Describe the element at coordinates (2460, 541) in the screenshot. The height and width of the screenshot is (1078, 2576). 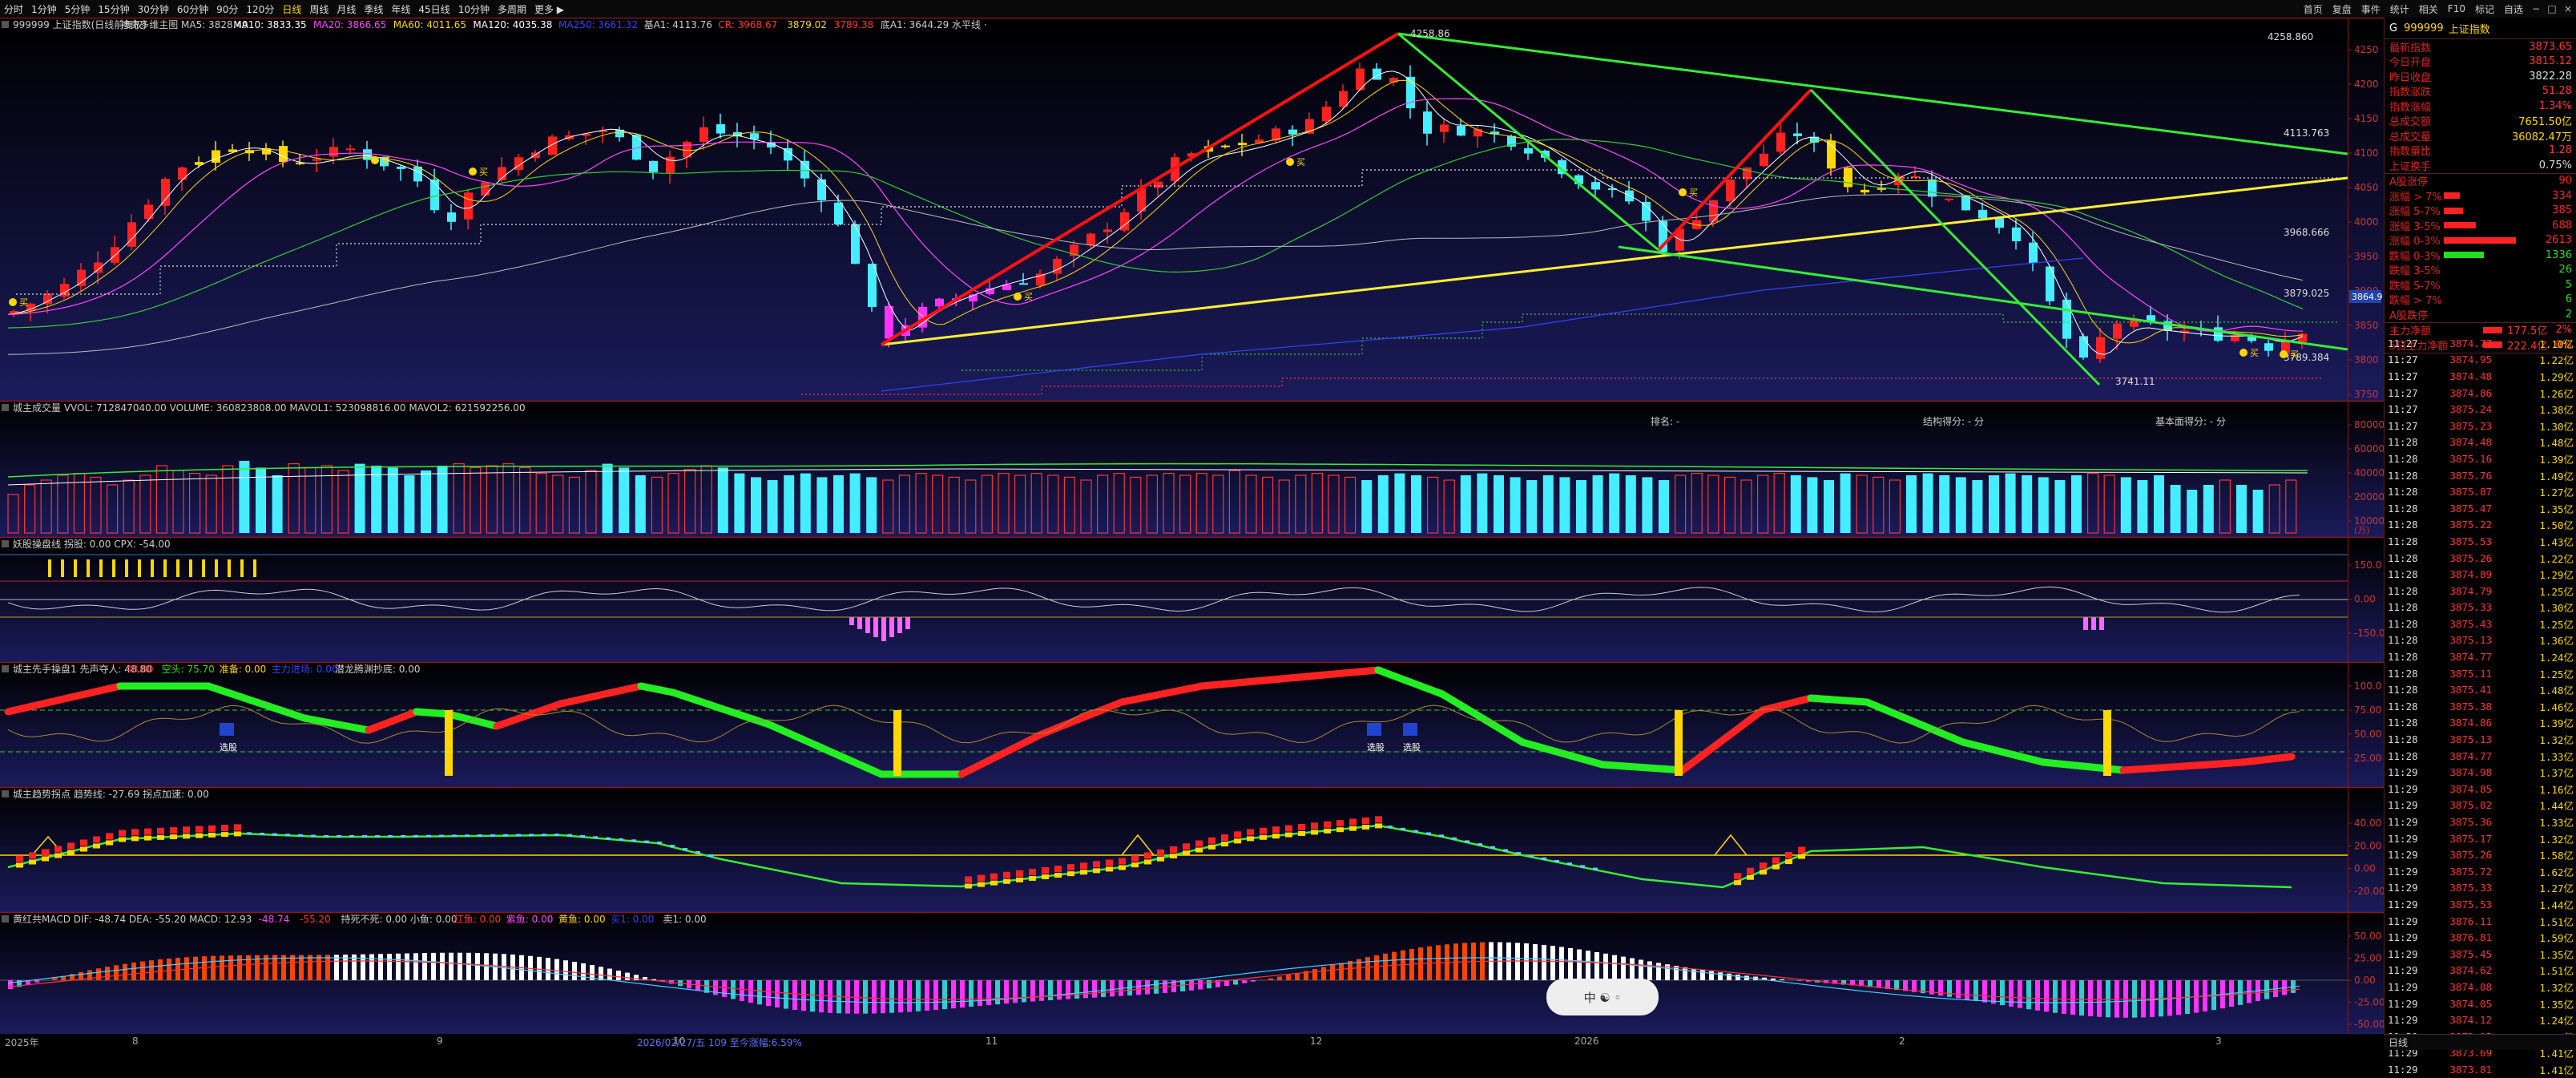
I see `tick-price: 3875.53` at that location.